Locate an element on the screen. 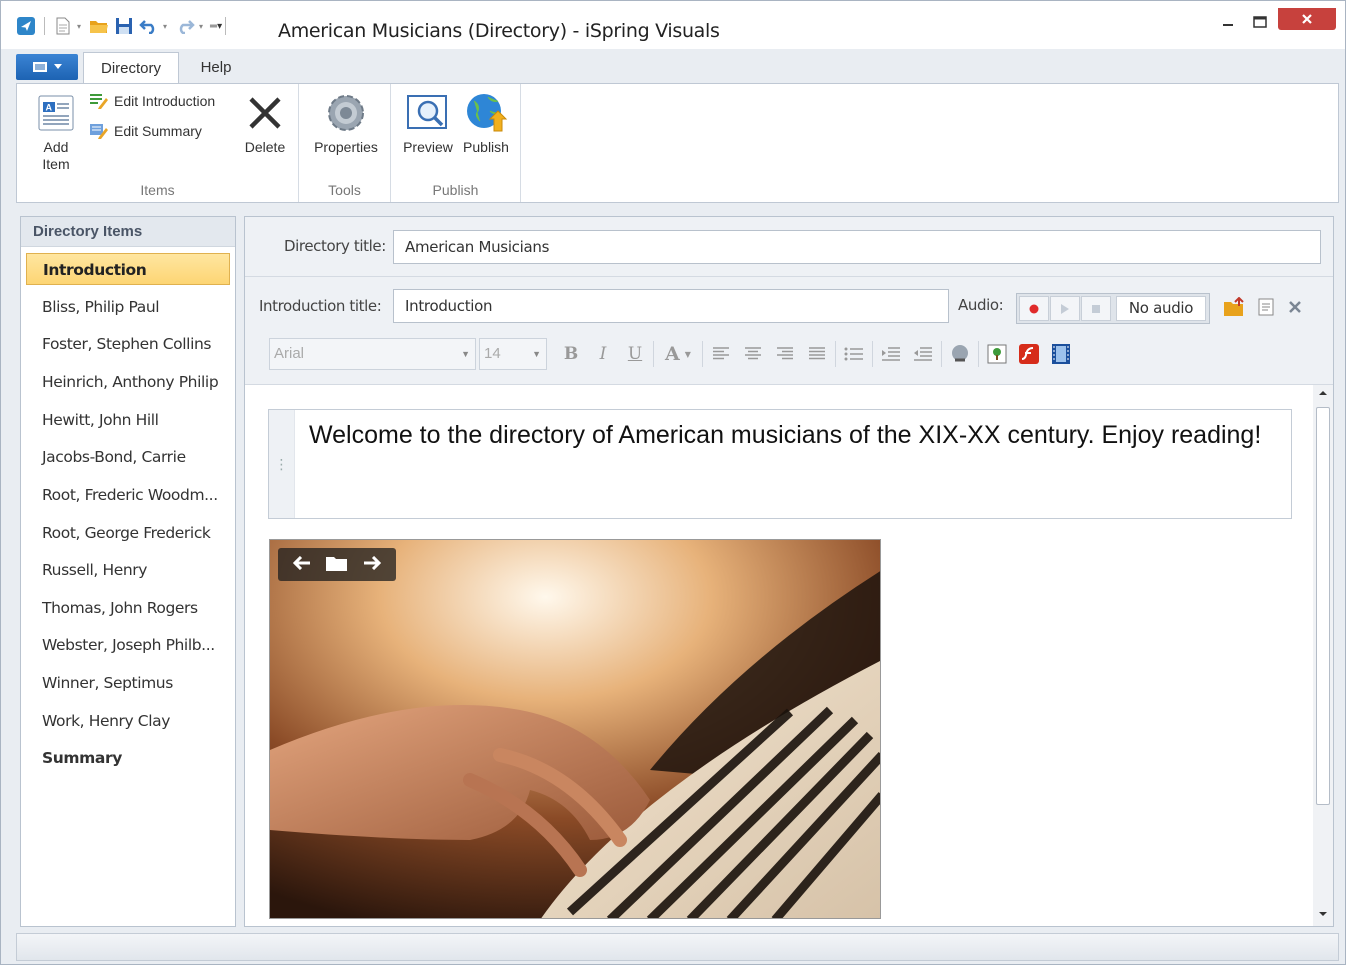  align-right-icon is located at coordinates (785, 354).